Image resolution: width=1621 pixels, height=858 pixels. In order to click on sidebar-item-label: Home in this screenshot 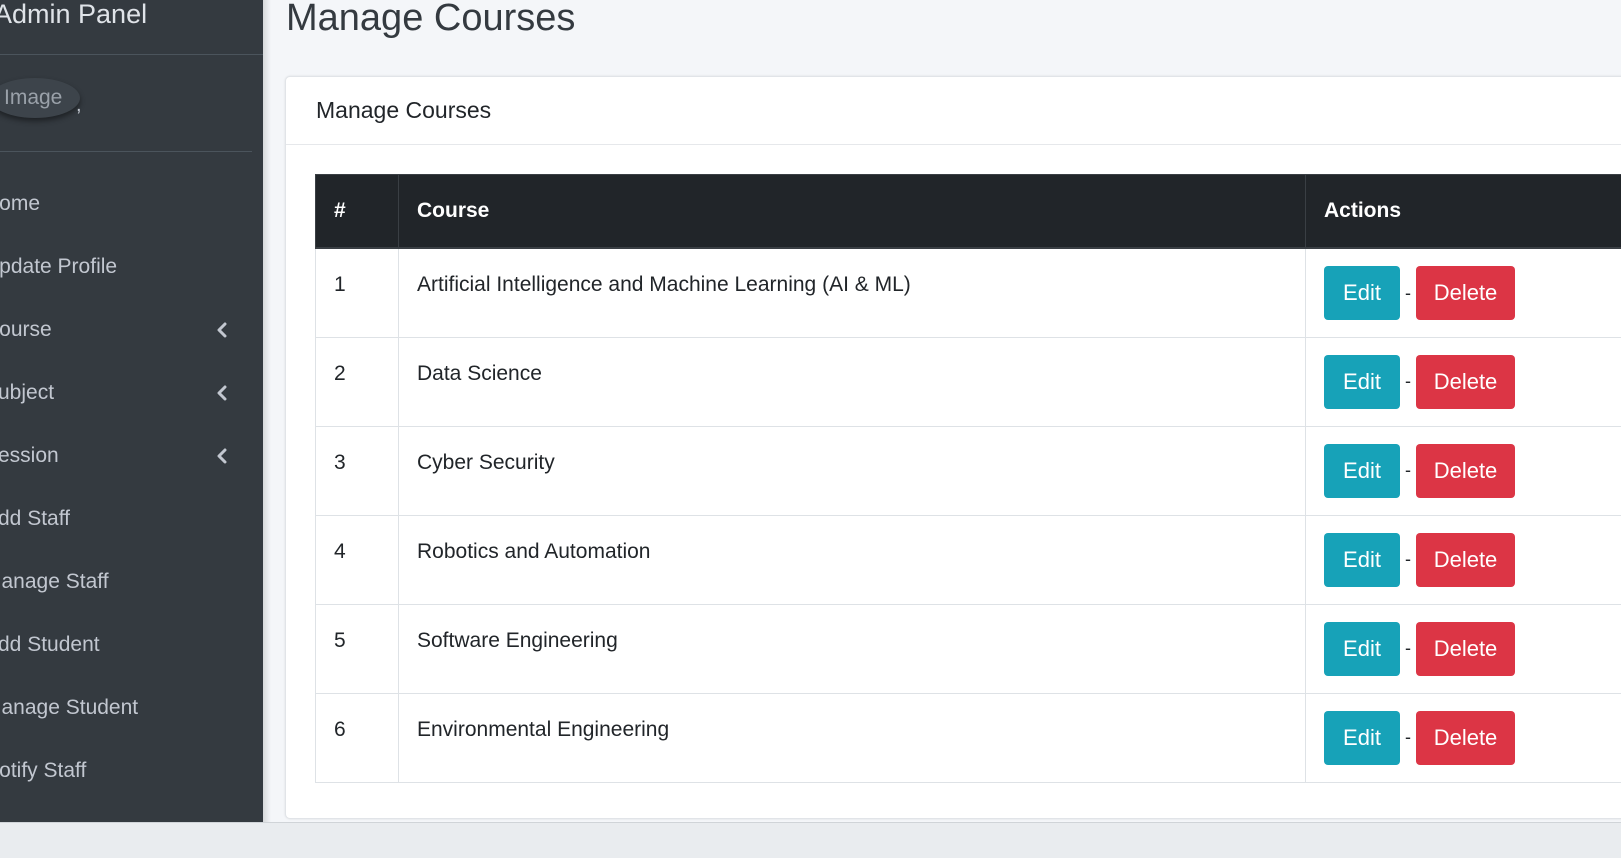, I will do `click(20, 204)`.